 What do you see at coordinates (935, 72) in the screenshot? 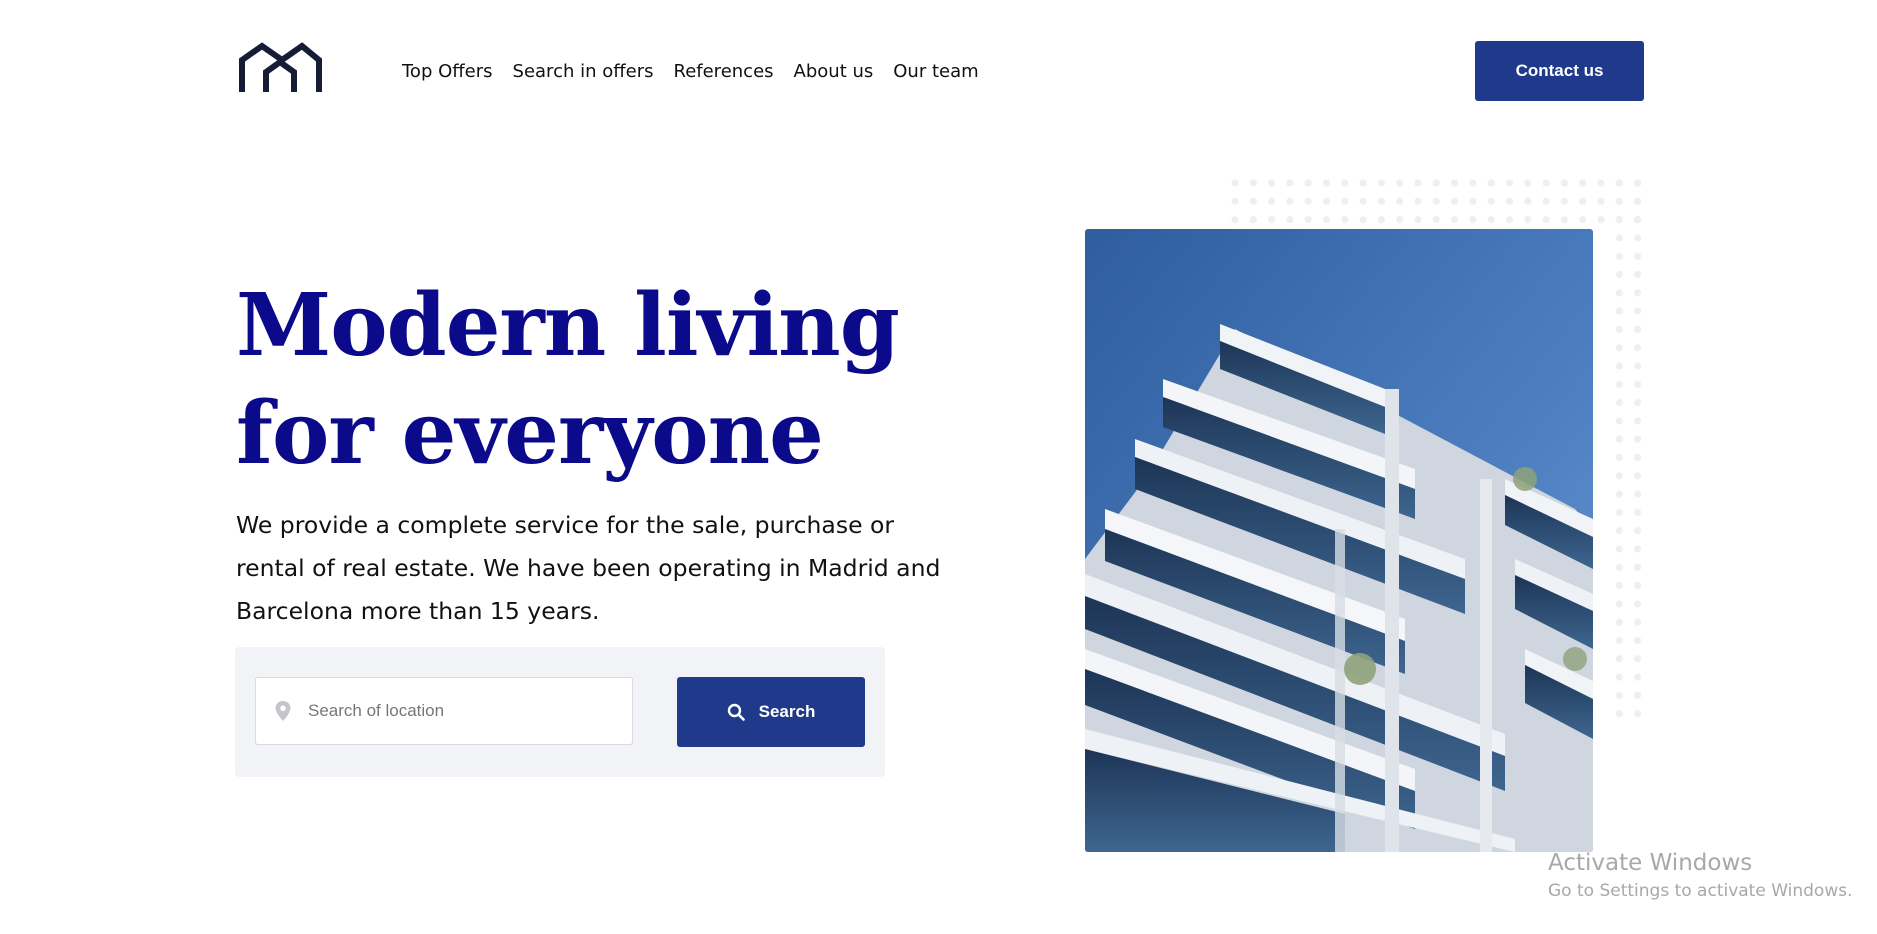
I see `nav-our-team: Our team` at bounding box center [935, 72].